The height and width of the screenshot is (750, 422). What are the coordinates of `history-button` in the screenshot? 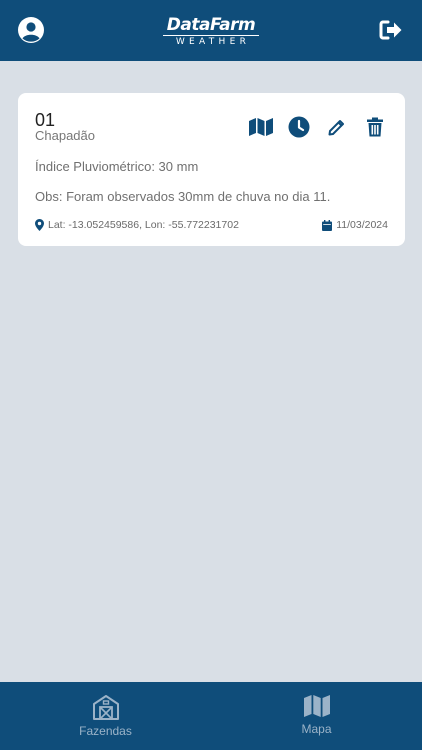 It's located at (299, 127).